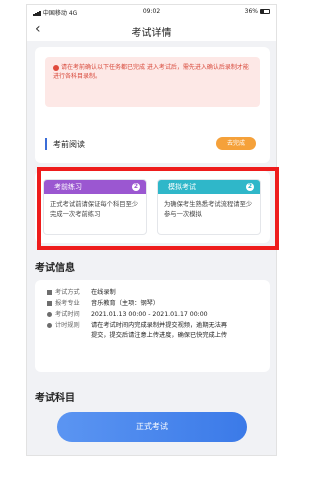 The height and width of the screenshot is (479, 320). I want to click on info-value: 音乐教育（主项：钢琴）, so click(125, 303).